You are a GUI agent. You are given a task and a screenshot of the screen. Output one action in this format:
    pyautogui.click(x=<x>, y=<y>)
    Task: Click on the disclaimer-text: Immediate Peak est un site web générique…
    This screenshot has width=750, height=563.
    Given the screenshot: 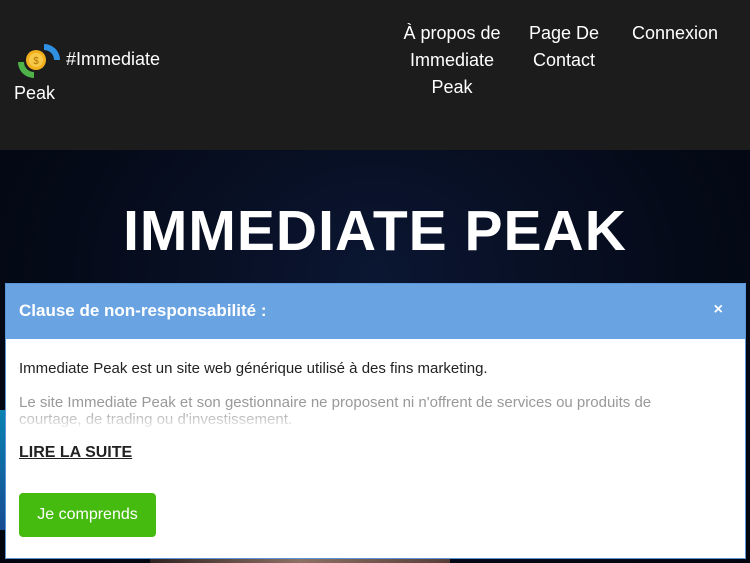 What is the action you would take?
    pyautogui.click(x=253, y=368)
    